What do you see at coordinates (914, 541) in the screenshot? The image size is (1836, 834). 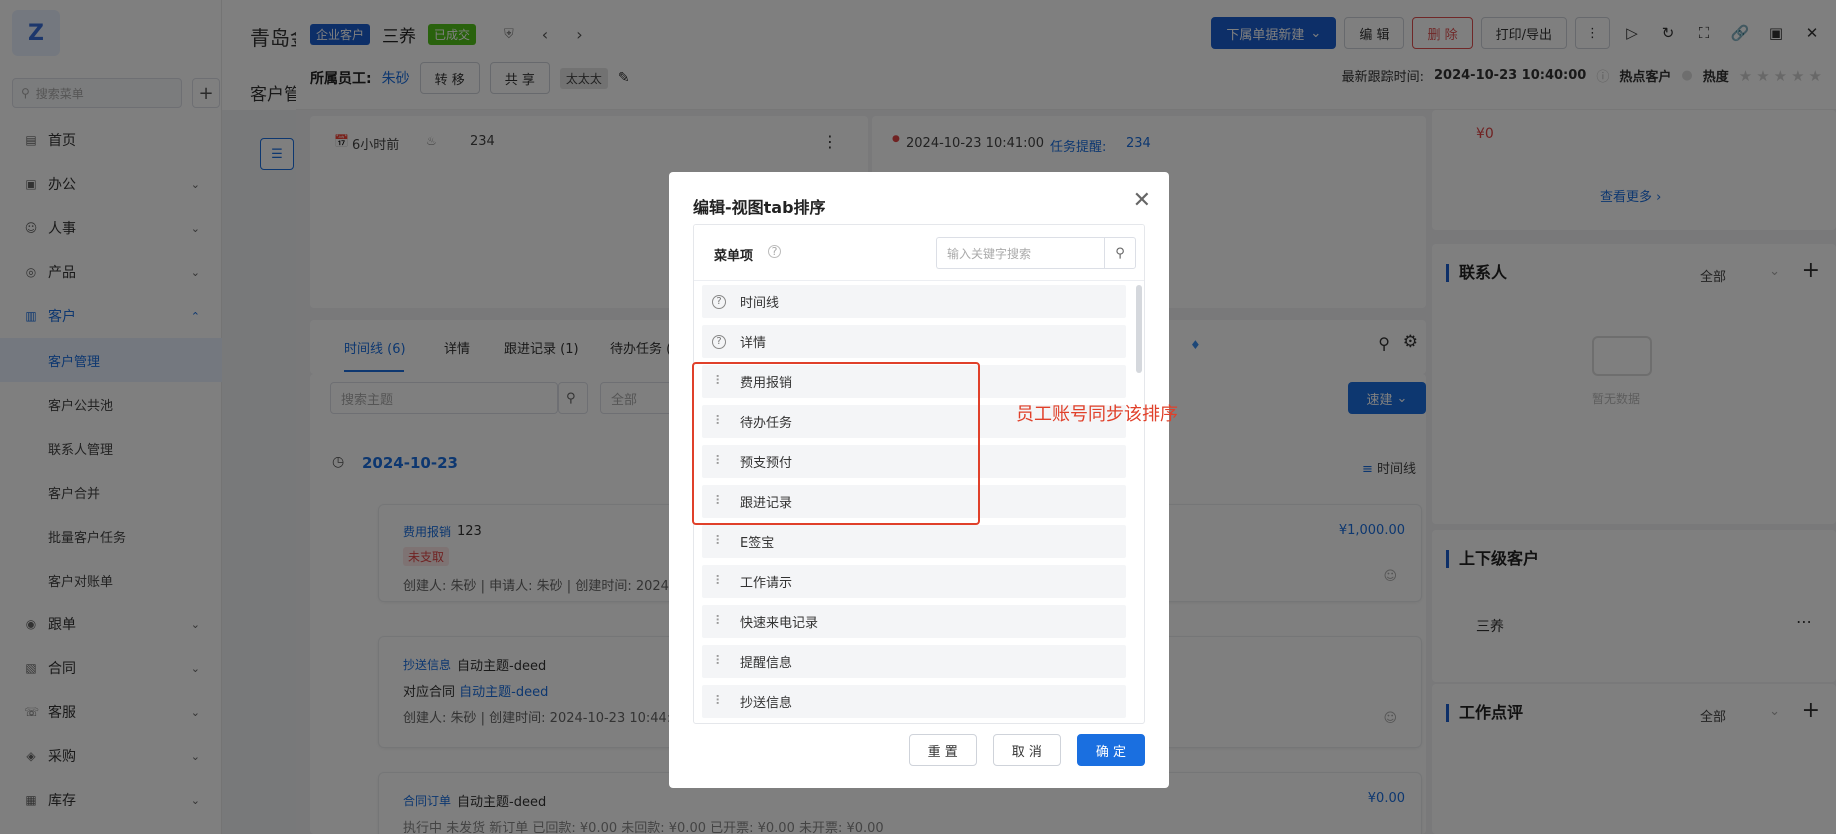 I see `sortable-list-item: ⠇ E签宝` at bounding box center [914, 541].